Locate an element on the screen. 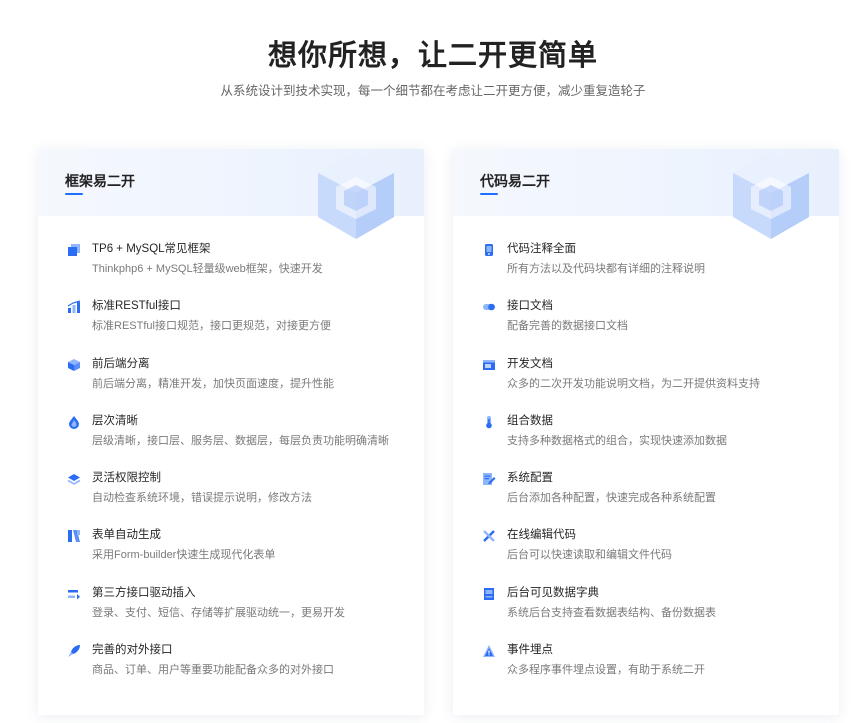  card-header: 框架易二开 is located at coordinates (231, 194).